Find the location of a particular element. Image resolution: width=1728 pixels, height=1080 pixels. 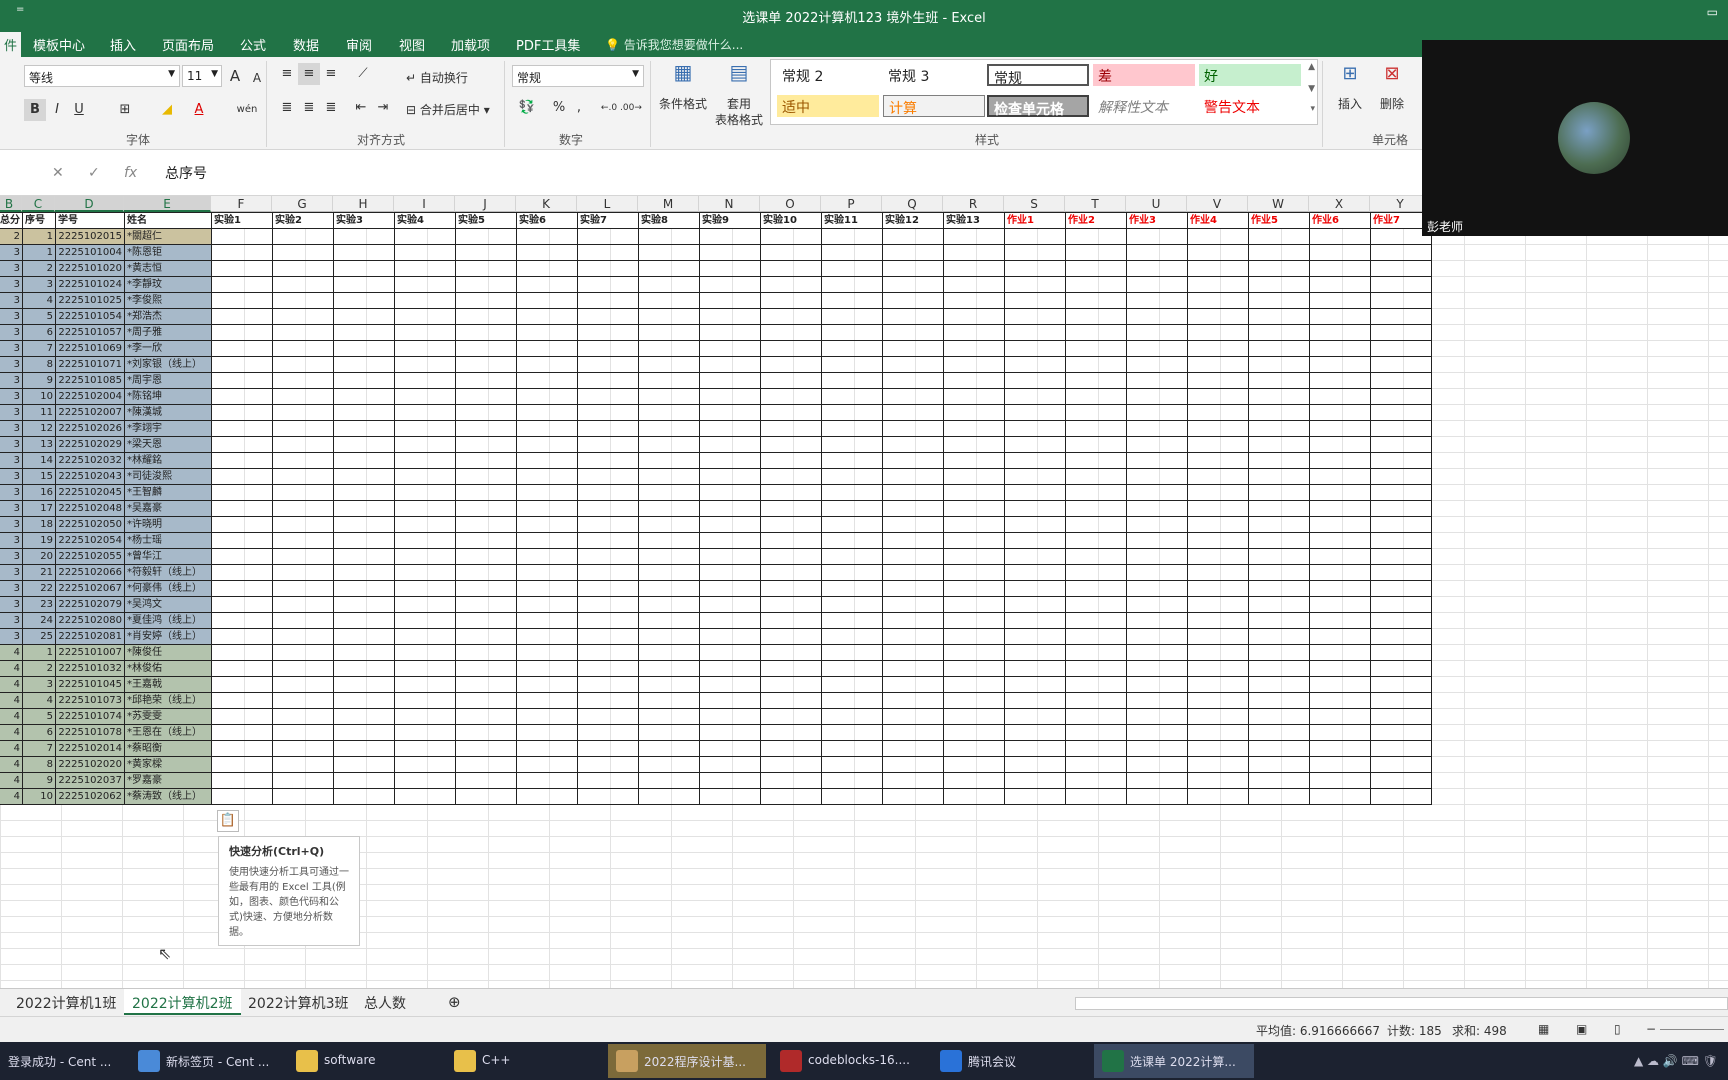

table-cell: 8 is located at coordinates (39, 764).